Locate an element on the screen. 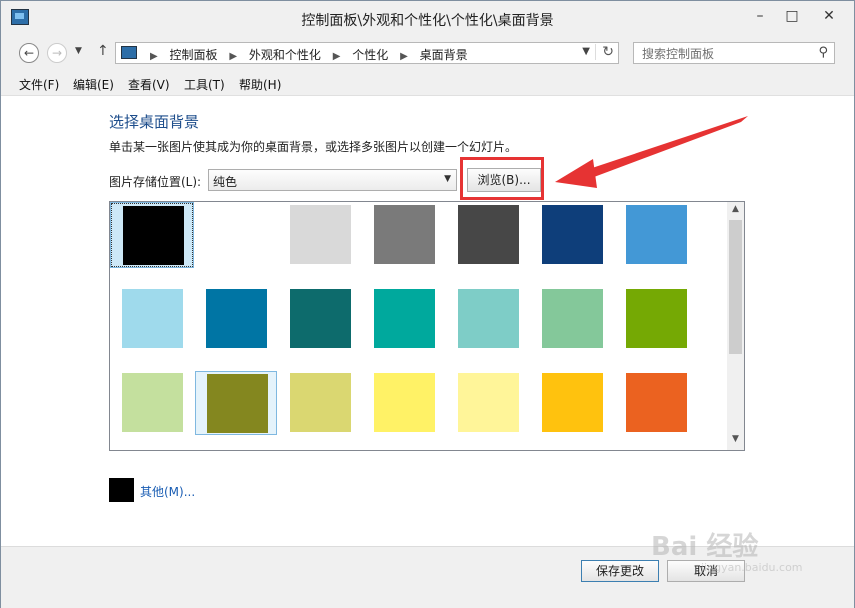  back-arrow-icon: ← is located at coordinates (29, 53).